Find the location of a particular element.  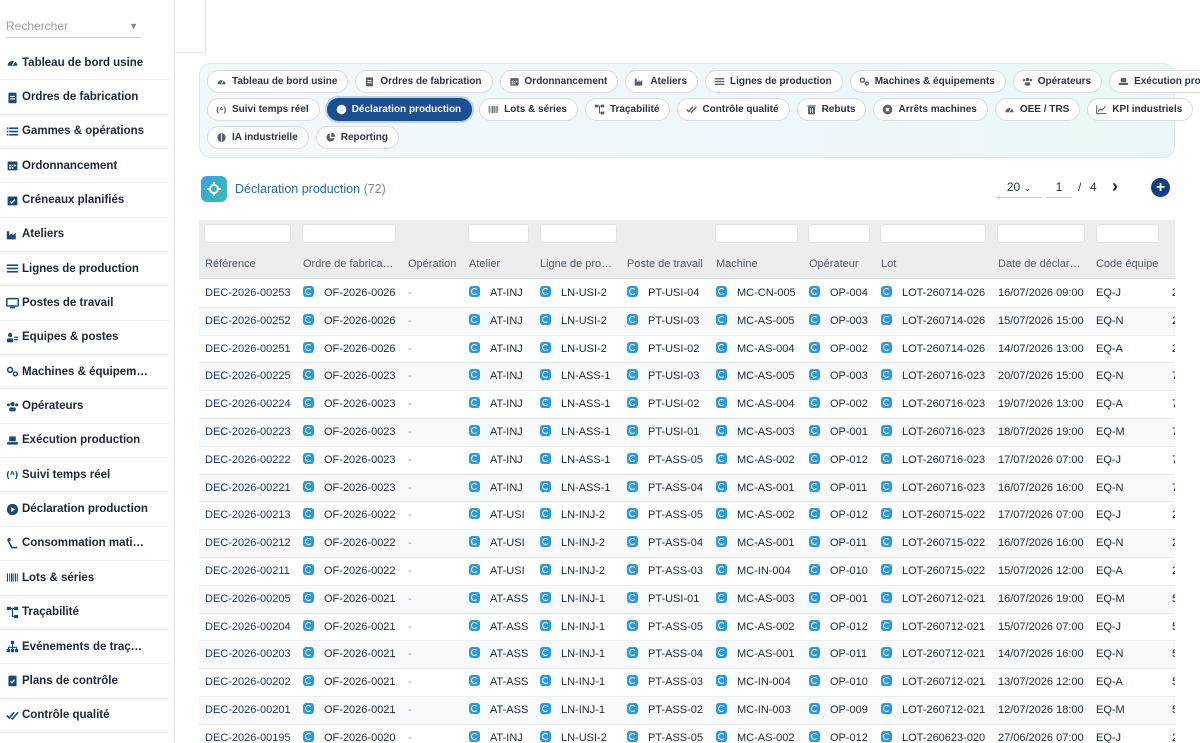

sidebar-item-postes-de-travail: Postes de travail is located at coordinates (85, 303).